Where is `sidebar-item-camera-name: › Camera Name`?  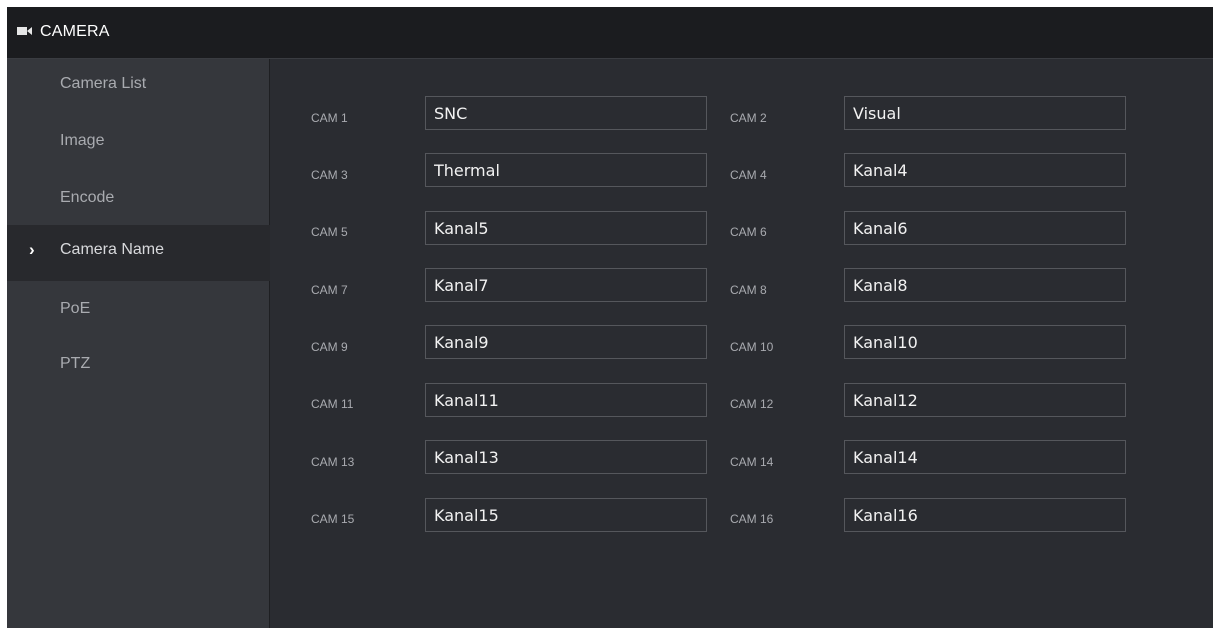 sidebar-item-camera-name: › Camera Name is located at coordinates (138, 253).